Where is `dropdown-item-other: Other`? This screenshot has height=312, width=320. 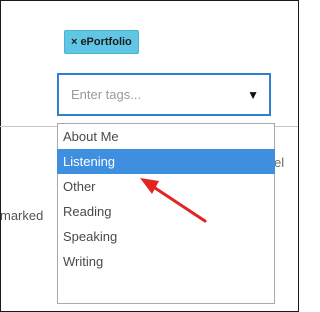 dropdown-item-other: Other is located at coordinates (166, 186).